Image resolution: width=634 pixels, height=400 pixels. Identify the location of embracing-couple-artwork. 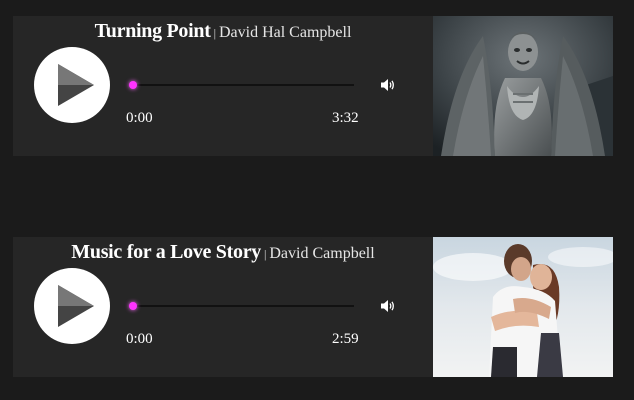
(523, 307).